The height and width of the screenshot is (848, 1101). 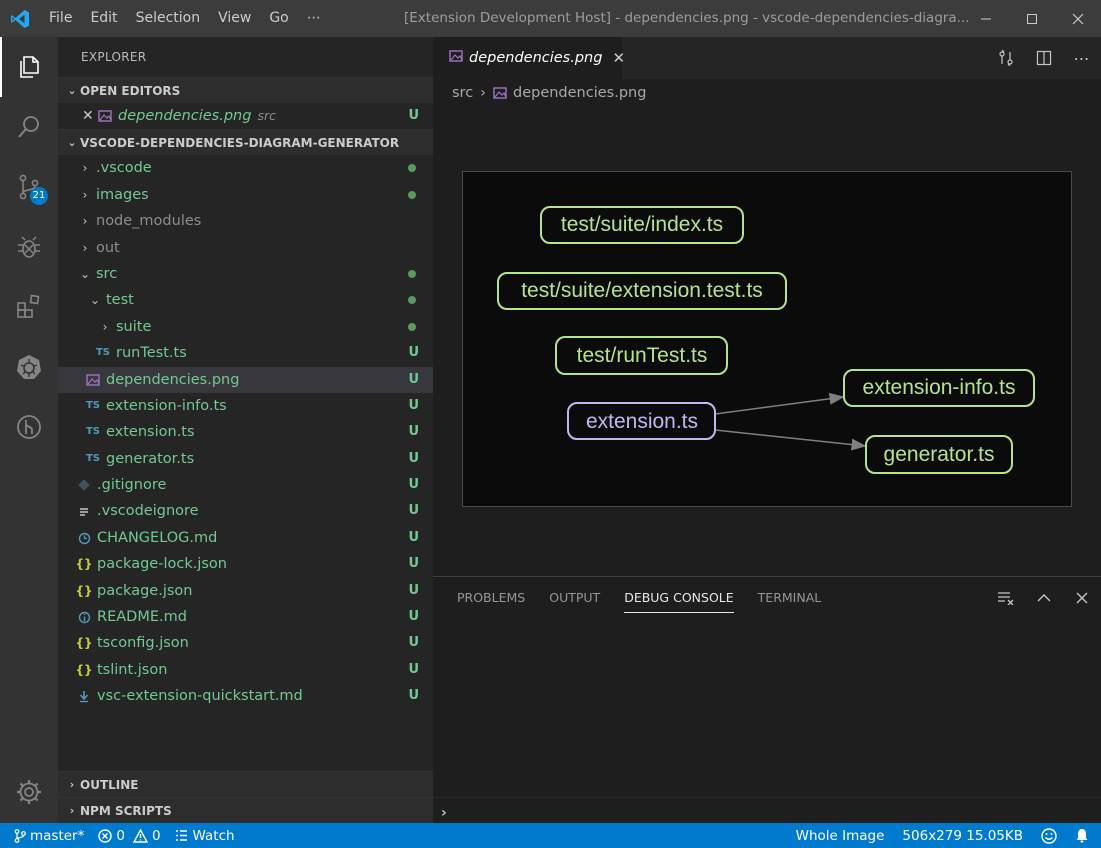 I want to click on feedback-smiley-icon, so click(x=1049, y=835).